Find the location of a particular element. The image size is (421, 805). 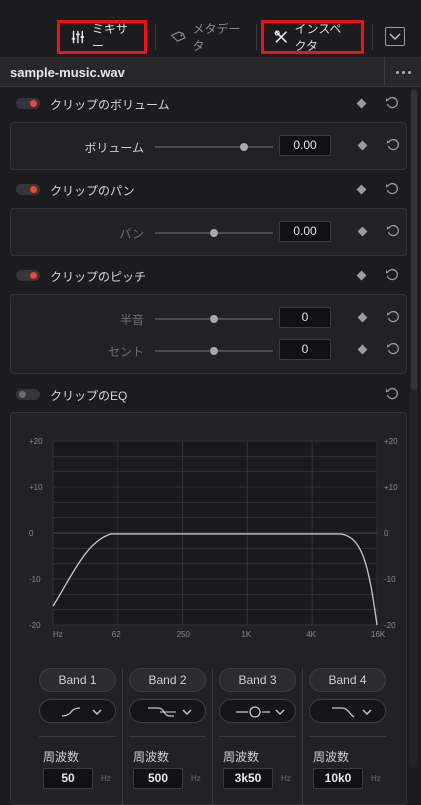

eq-section-title: クリップのEQ is located at coordinates (89, 396).